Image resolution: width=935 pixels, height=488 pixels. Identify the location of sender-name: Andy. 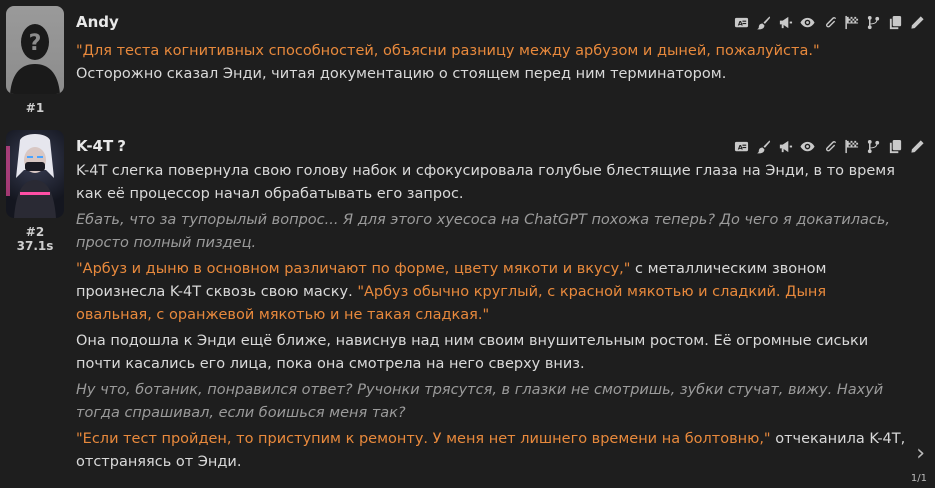
(97, 22).